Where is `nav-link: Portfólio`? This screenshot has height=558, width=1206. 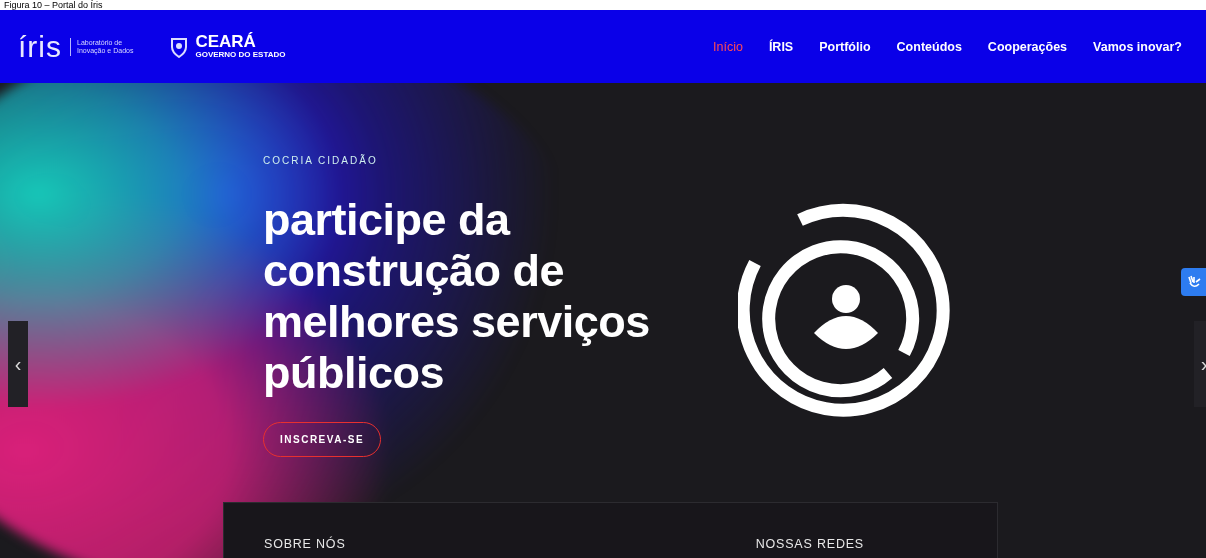 nav-link: Portfólio is located at coordinates (845, 46).